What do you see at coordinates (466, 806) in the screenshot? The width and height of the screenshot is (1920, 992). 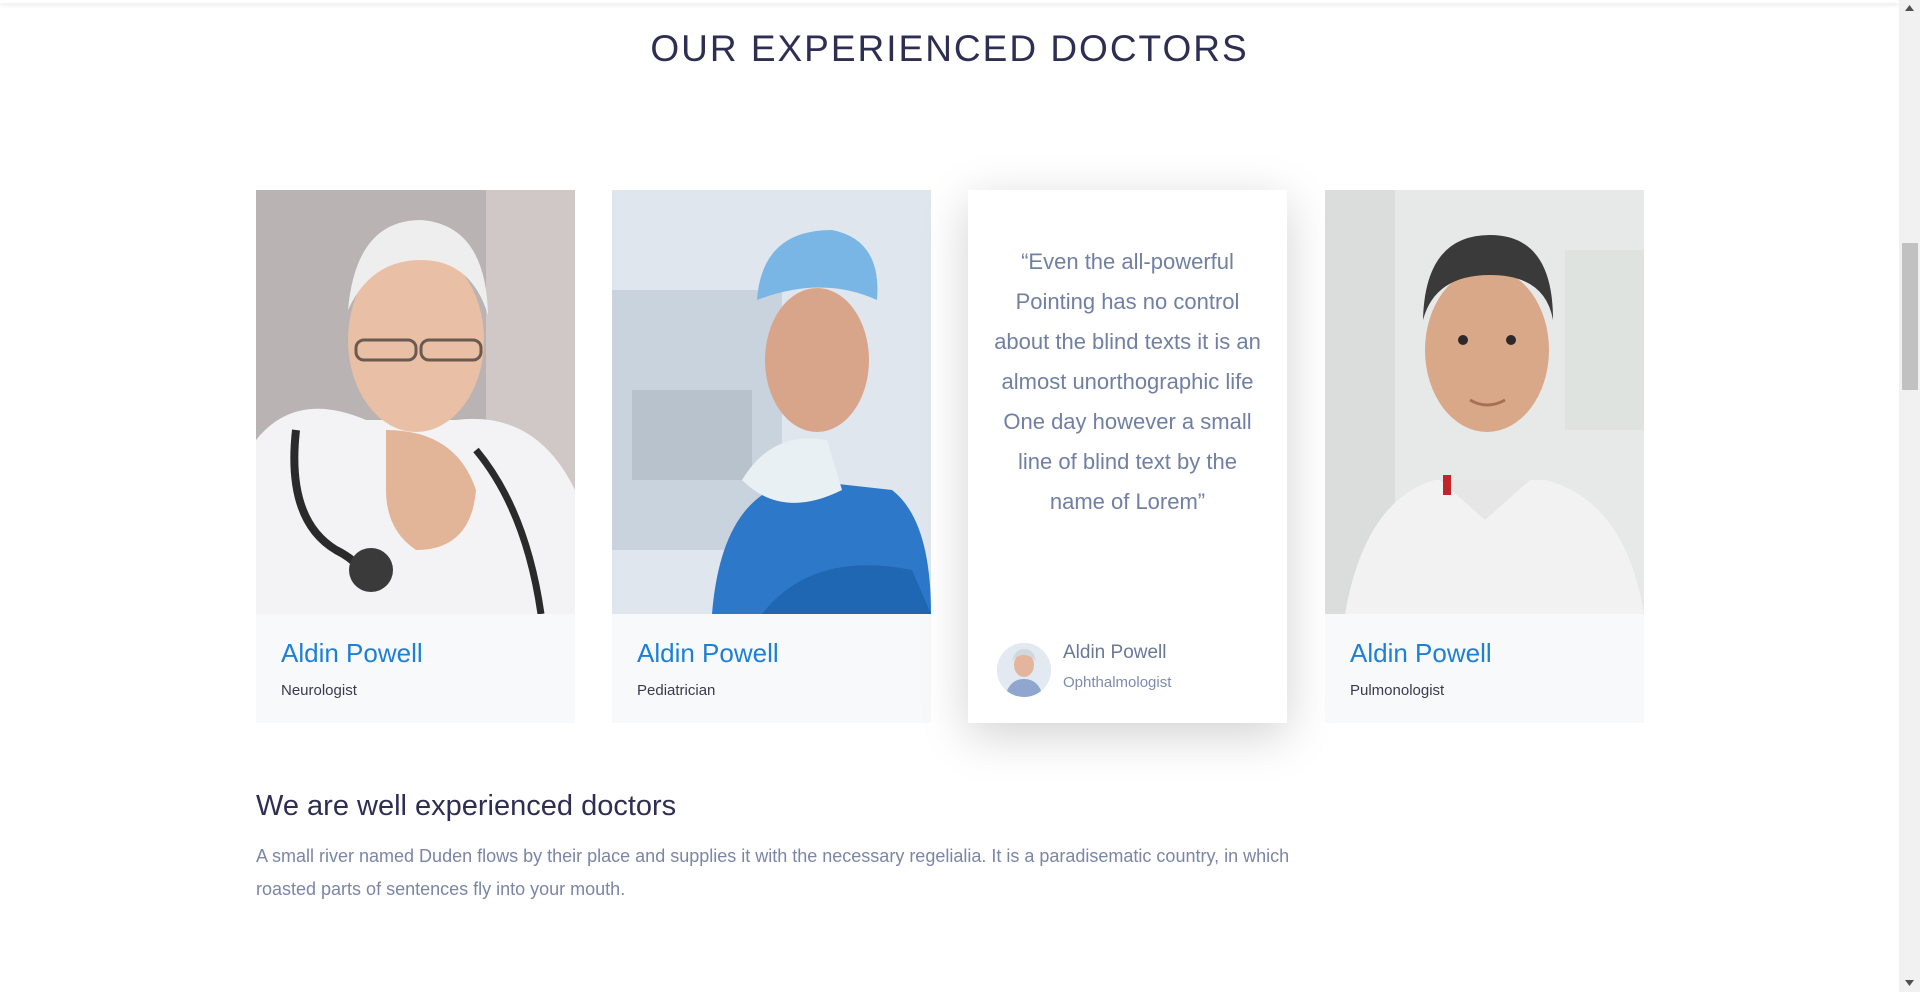 I see `about-heading: We are well experienced doctors` at bounding box center [466, 806].